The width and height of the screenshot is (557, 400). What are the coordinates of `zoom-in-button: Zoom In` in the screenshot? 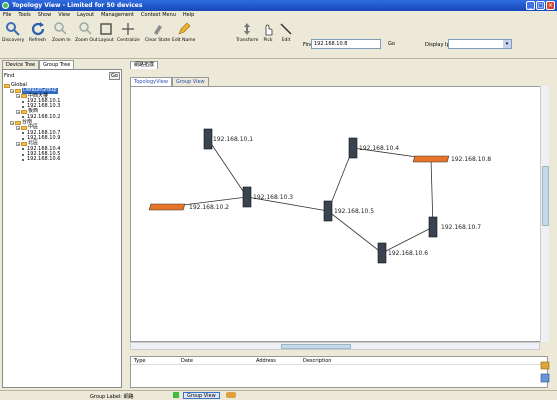 It's located at (61, 32).